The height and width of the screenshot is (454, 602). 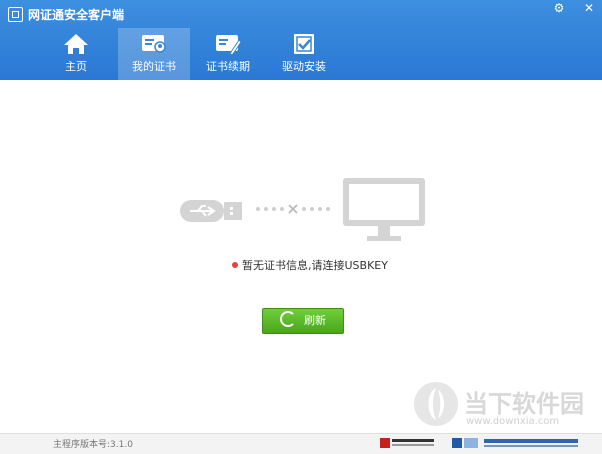 I want to click on tab-label: 驱动安装, so click(x=304, y=66).